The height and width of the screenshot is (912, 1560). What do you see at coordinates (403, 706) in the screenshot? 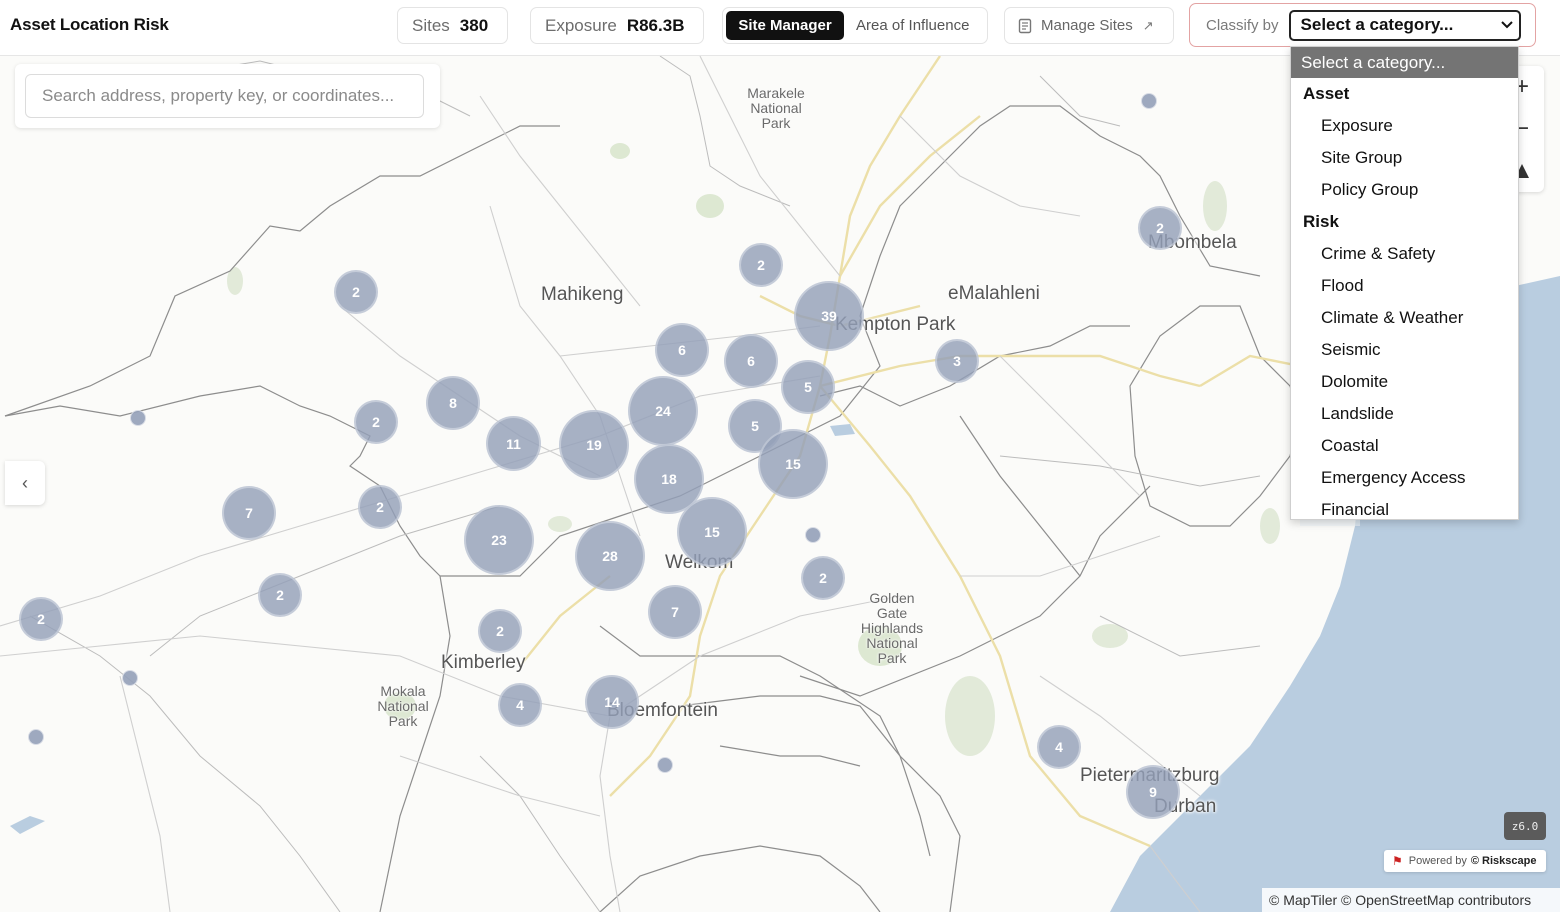
I see `park-label-mokala: Mokala National Park` at bounding box center [403, 706].